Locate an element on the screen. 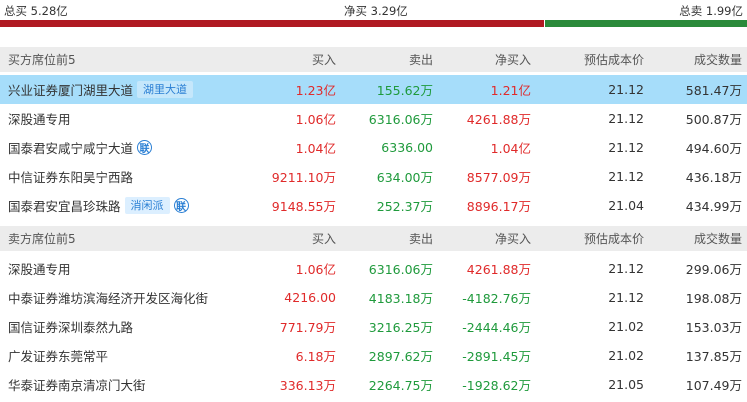  seat-name-text: 国泰君安咸宁咸宁大道 is located at coordinates (70, 147).